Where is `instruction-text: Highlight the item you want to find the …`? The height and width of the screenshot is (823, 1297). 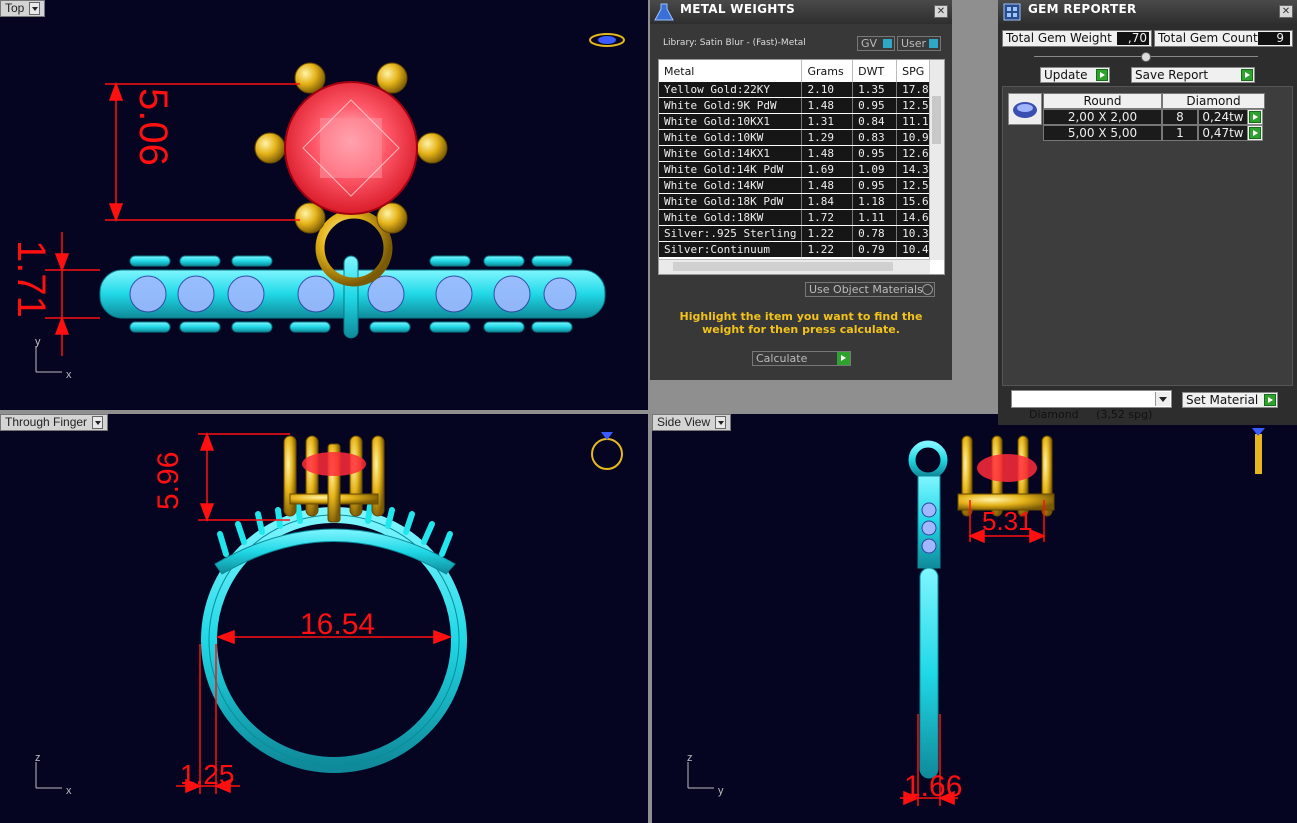 instruction-text: Highlight the item you want to find the … is located at coordinates (801, 323).